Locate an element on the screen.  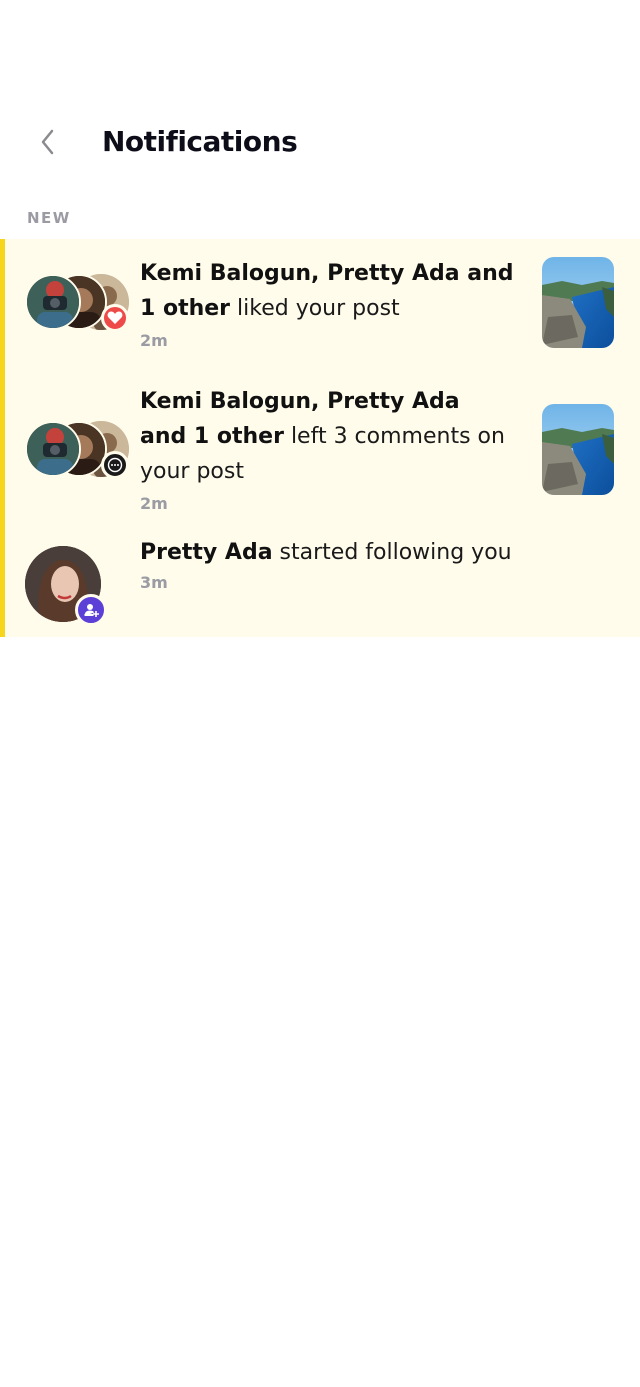
comment-badge is located at coordinates (115, 465).